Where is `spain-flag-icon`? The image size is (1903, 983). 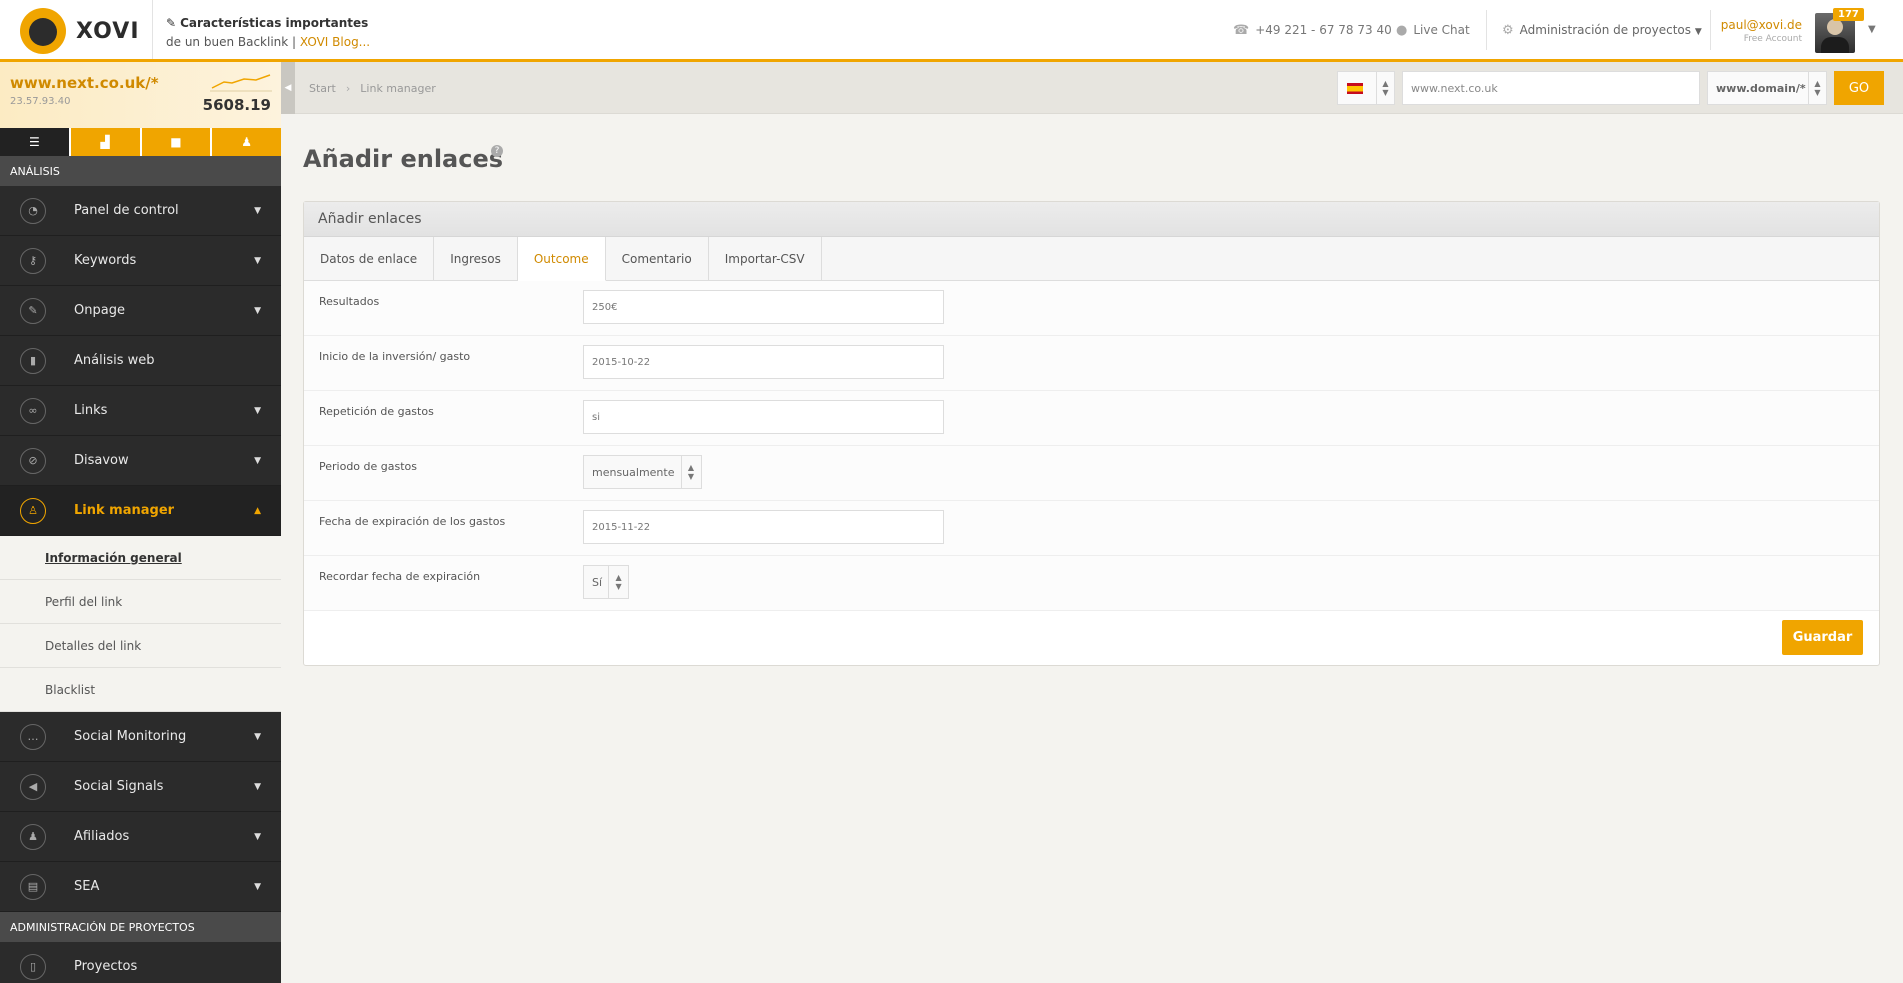 spain-flag-icon is located at coordinates (1355, 88).